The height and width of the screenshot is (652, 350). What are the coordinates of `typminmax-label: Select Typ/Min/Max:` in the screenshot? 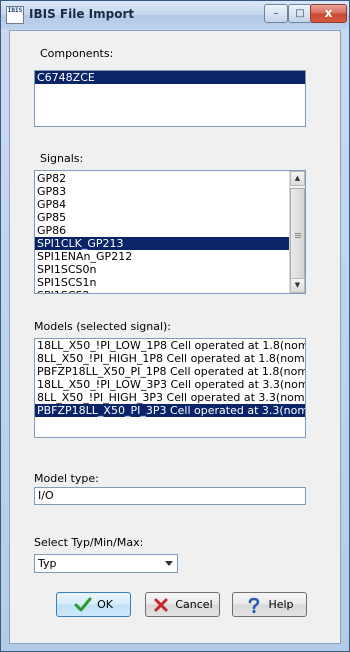 It's located at (89, 542).